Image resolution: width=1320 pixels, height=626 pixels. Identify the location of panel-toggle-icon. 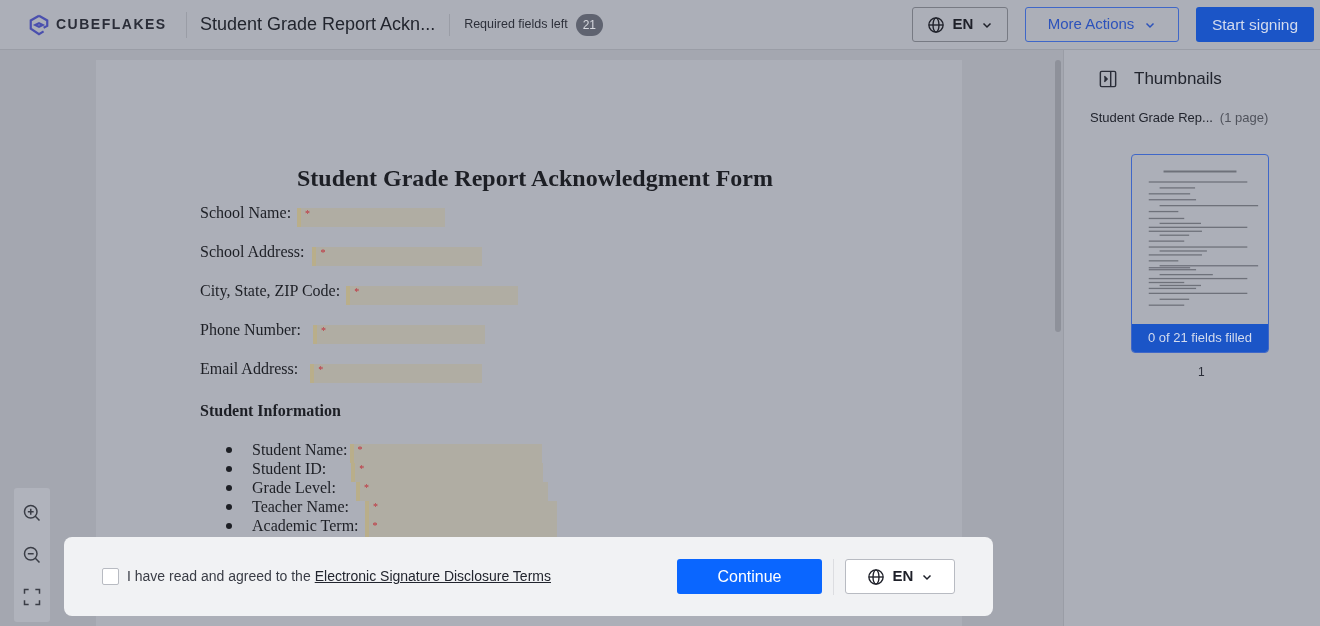
(1108, 79).